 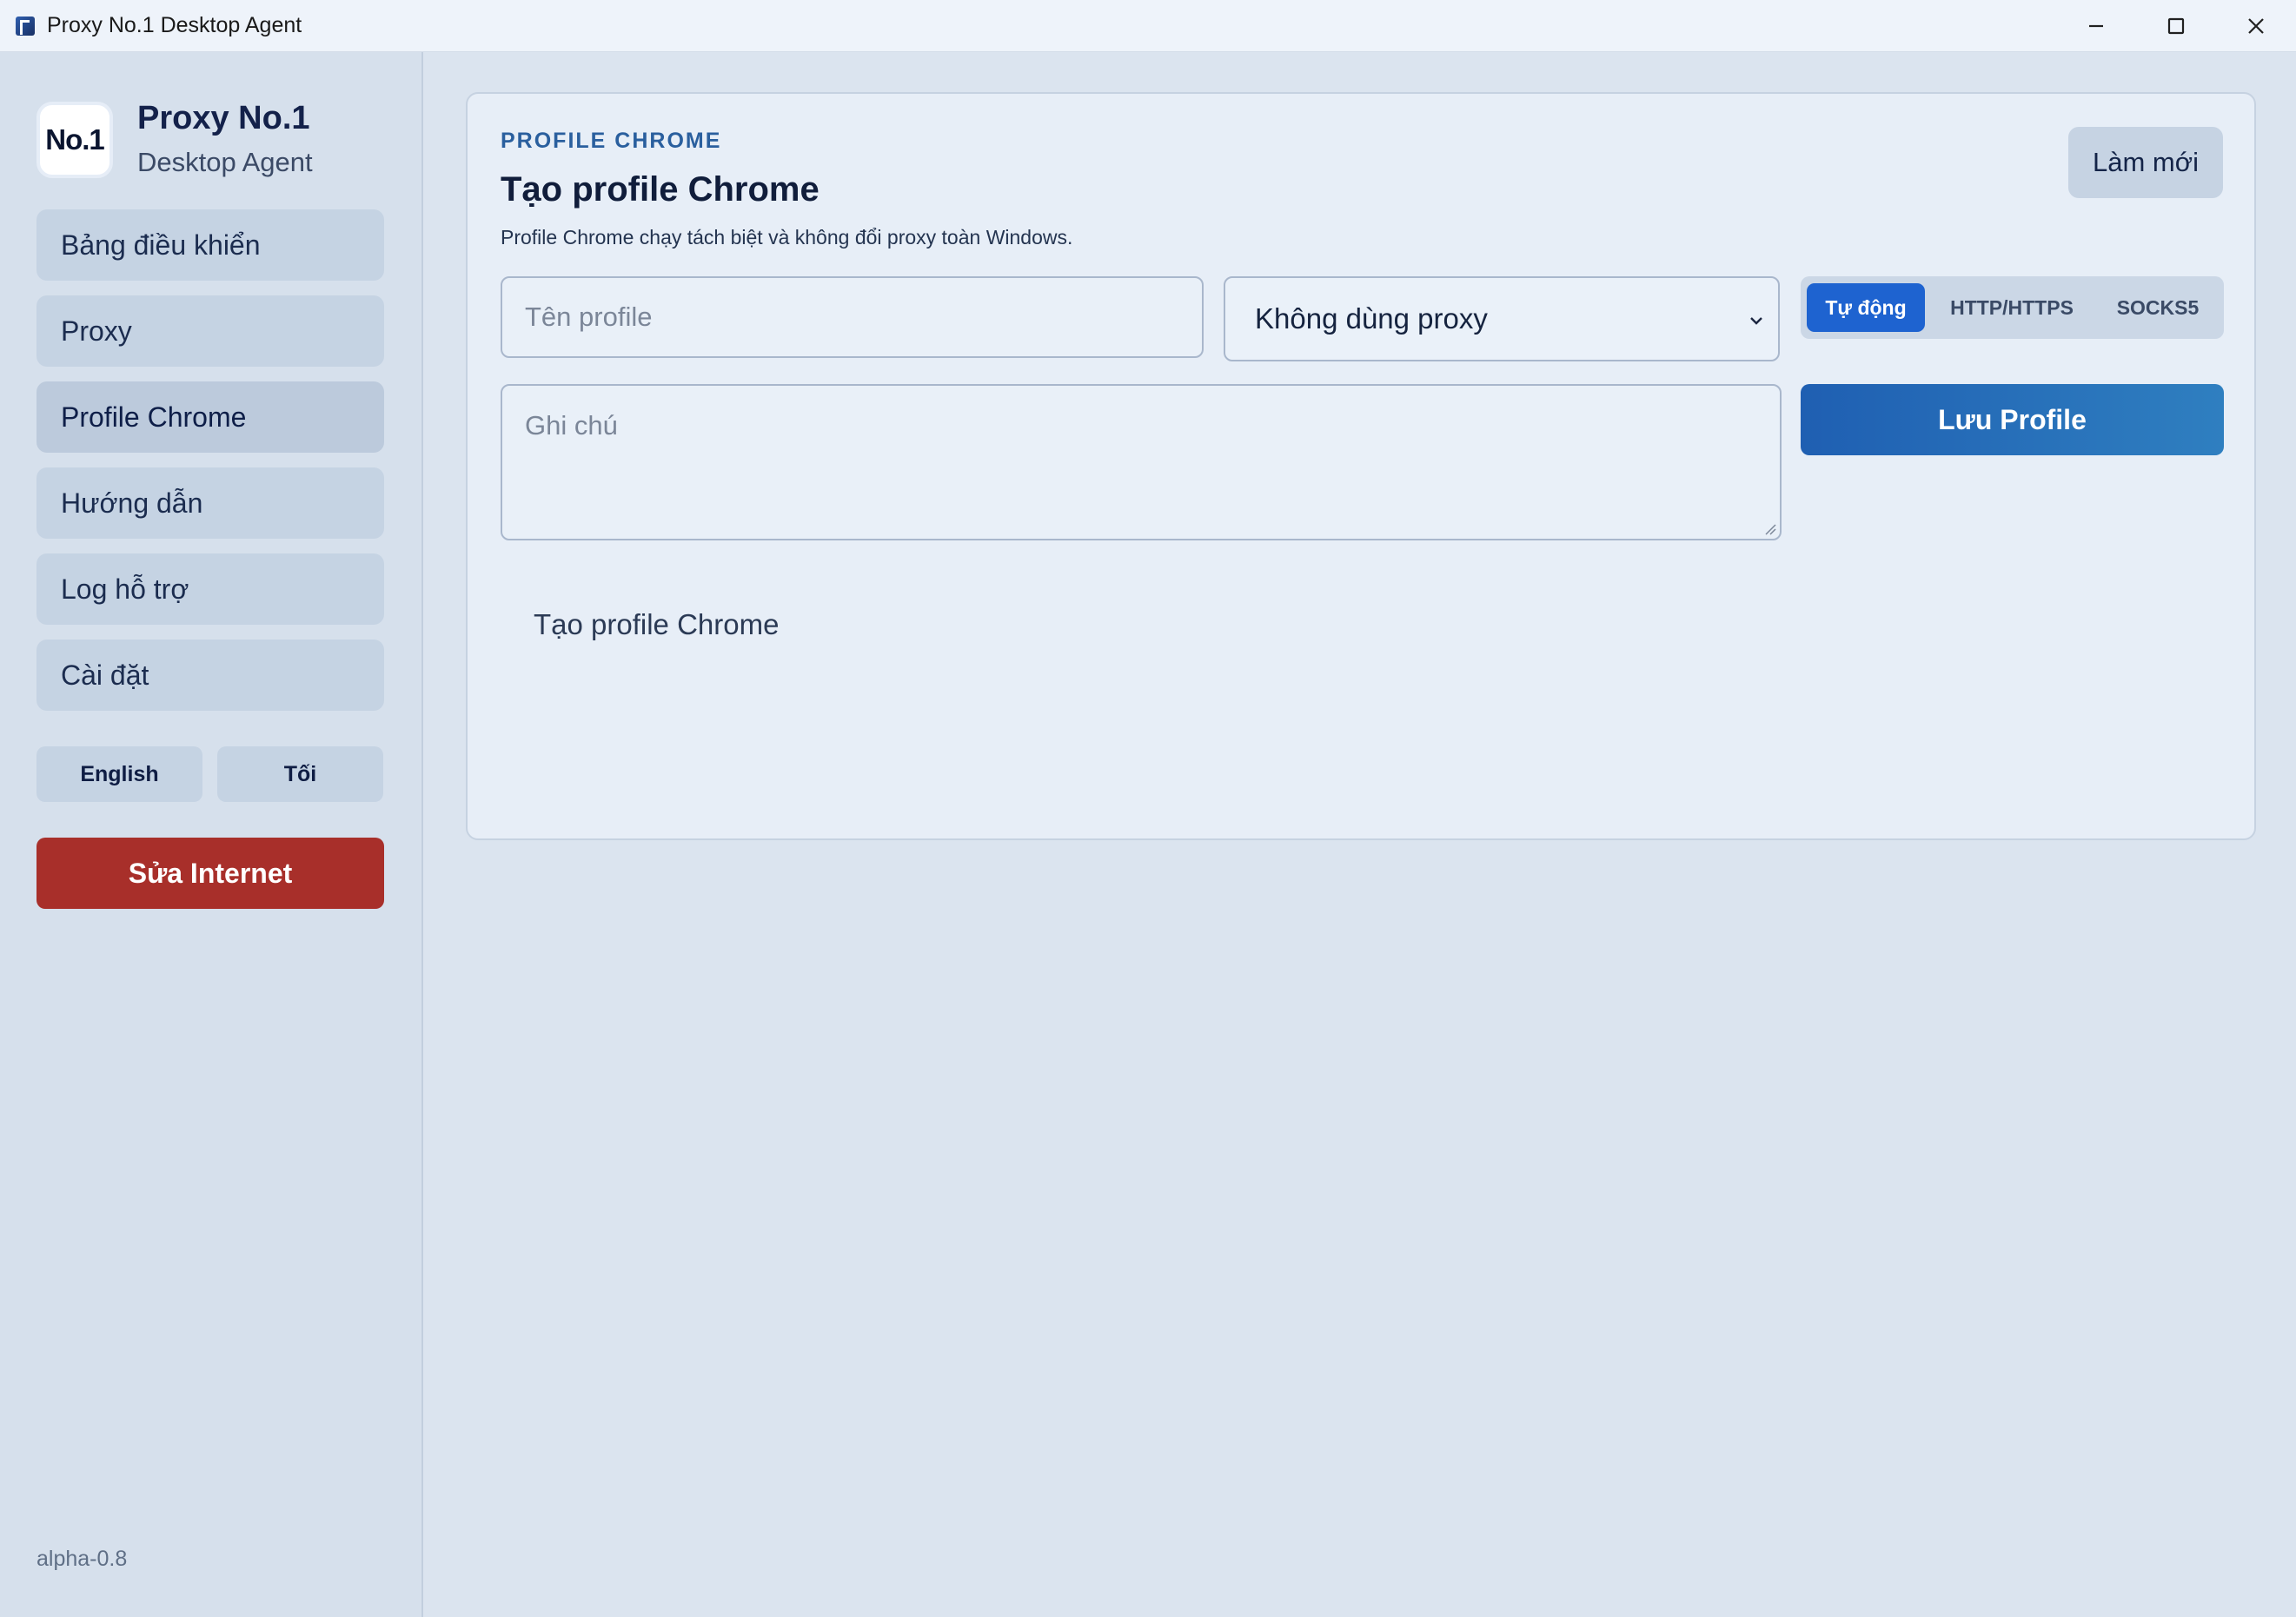 I want to click on sidebar-item-settings: Cài đặt, so click(x=210, y=675).